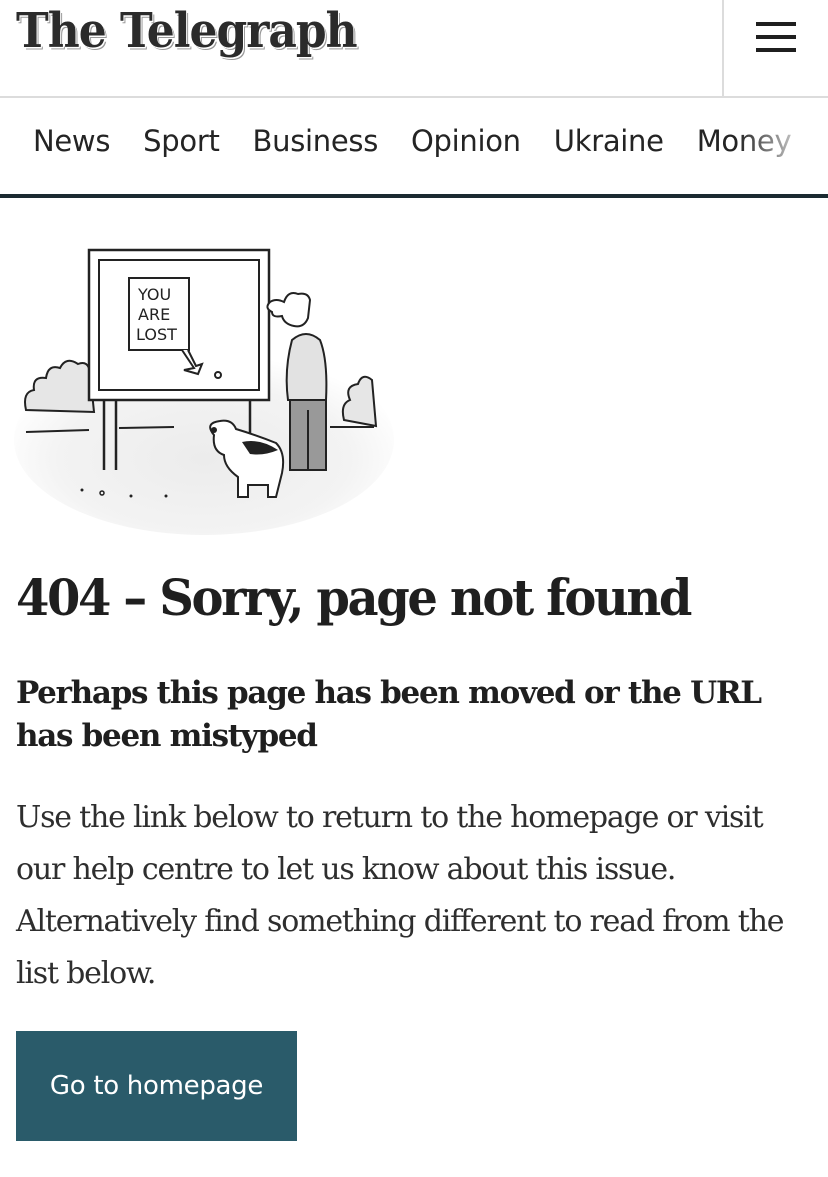 This screenshot has width=828, height=1177. I want to click on hamburger-menu-icon, so click(776, 24).